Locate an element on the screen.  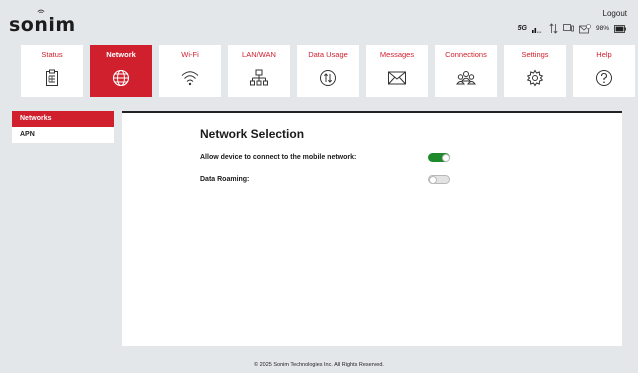
tab-label: Data Usage is located at coordinates (328, 54).